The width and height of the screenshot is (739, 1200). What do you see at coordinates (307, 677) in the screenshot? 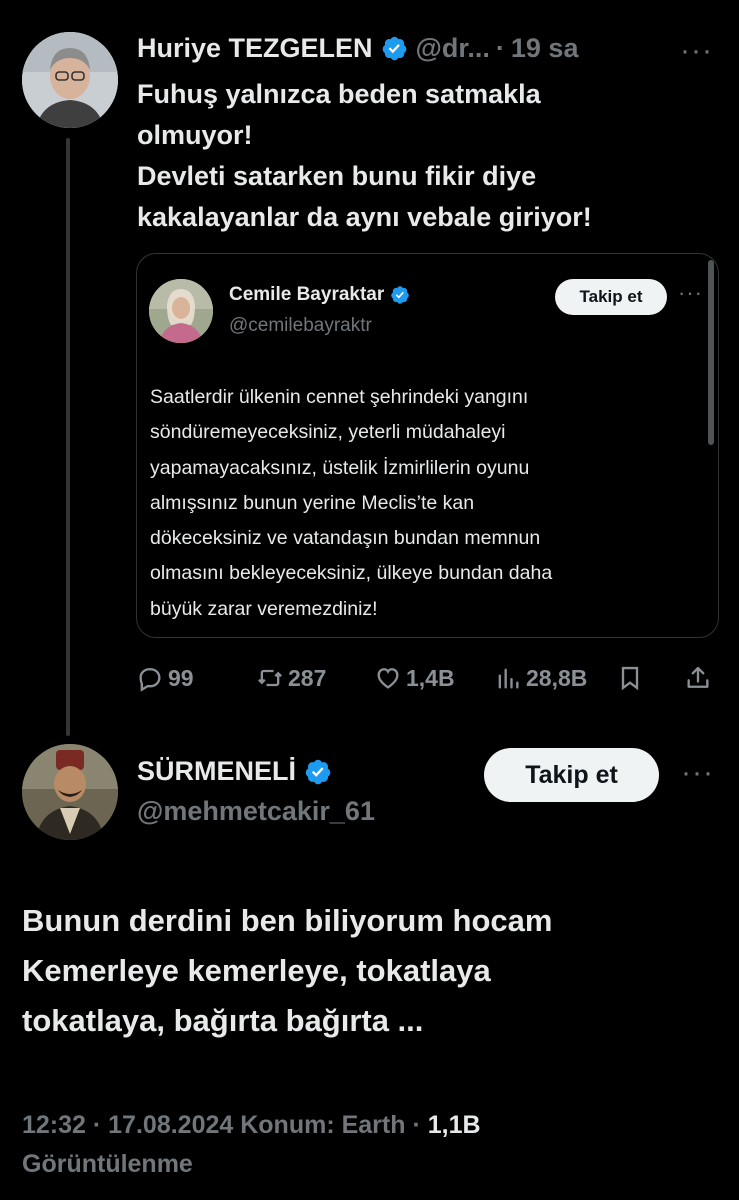
I see `repost-count: 287` at bounding box center [307, 677].